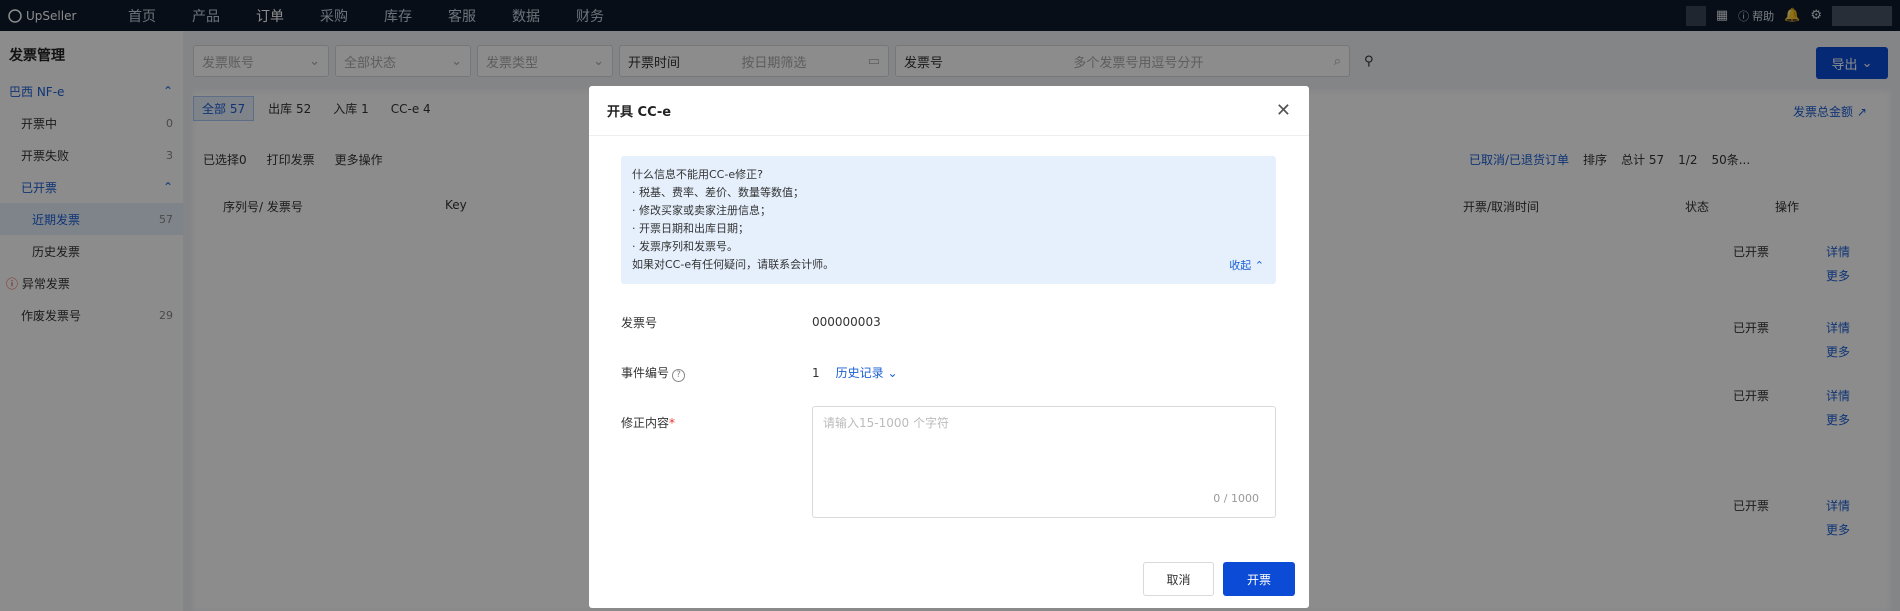  What do you see at coordinates (733, 264) in the screenshot?
I see `info-line: 如果对CC-e有任何疑问，请联系会计师。` at bounding box center [733, 264].